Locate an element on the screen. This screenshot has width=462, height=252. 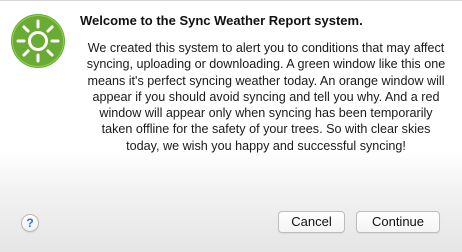
cancel-button: Cancel is located at coordinates (311, 222).